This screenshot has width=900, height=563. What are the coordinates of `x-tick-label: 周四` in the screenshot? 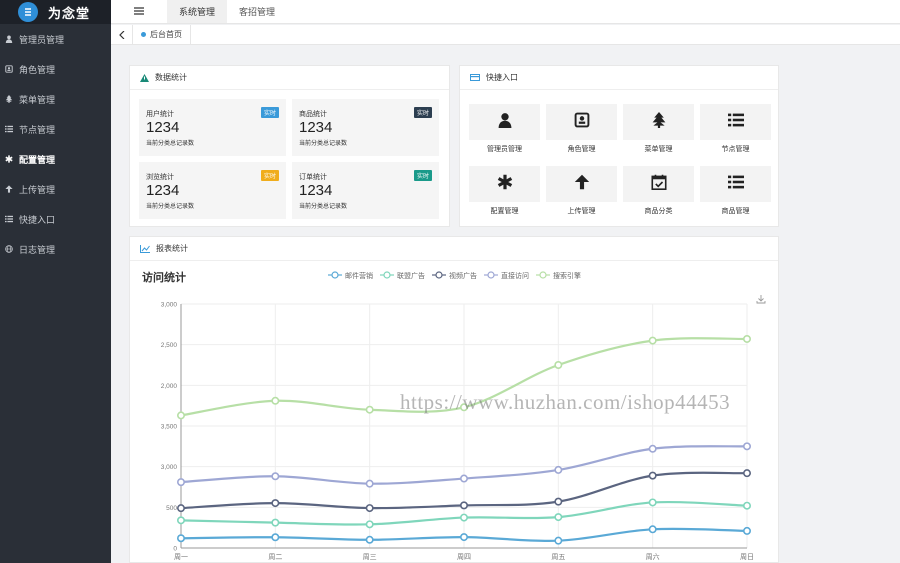 It's located at (464, 557).